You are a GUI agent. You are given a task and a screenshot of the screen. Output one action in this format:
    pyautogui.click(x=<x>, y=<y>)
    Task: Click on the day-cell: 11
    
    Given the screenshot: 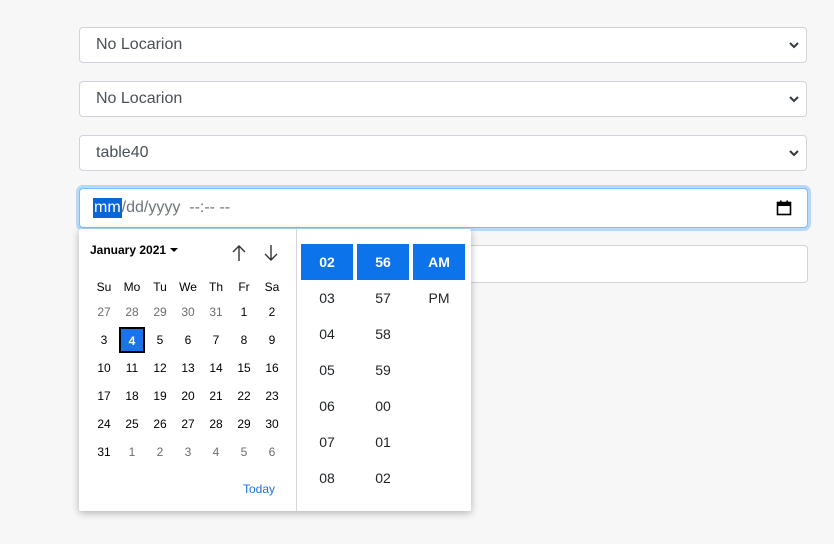 What is the action you would take?
    pyautogui.click(x=132, y=368)
    